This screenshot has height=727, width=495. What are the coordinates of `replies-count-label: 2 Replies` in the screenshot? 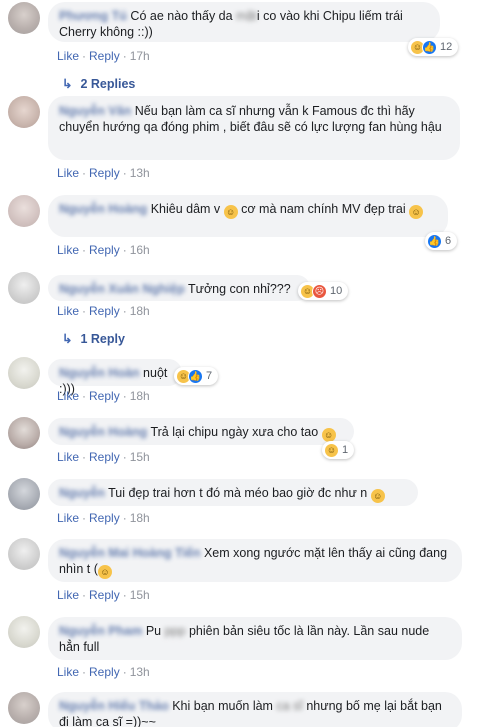 It's located at (107, 84).